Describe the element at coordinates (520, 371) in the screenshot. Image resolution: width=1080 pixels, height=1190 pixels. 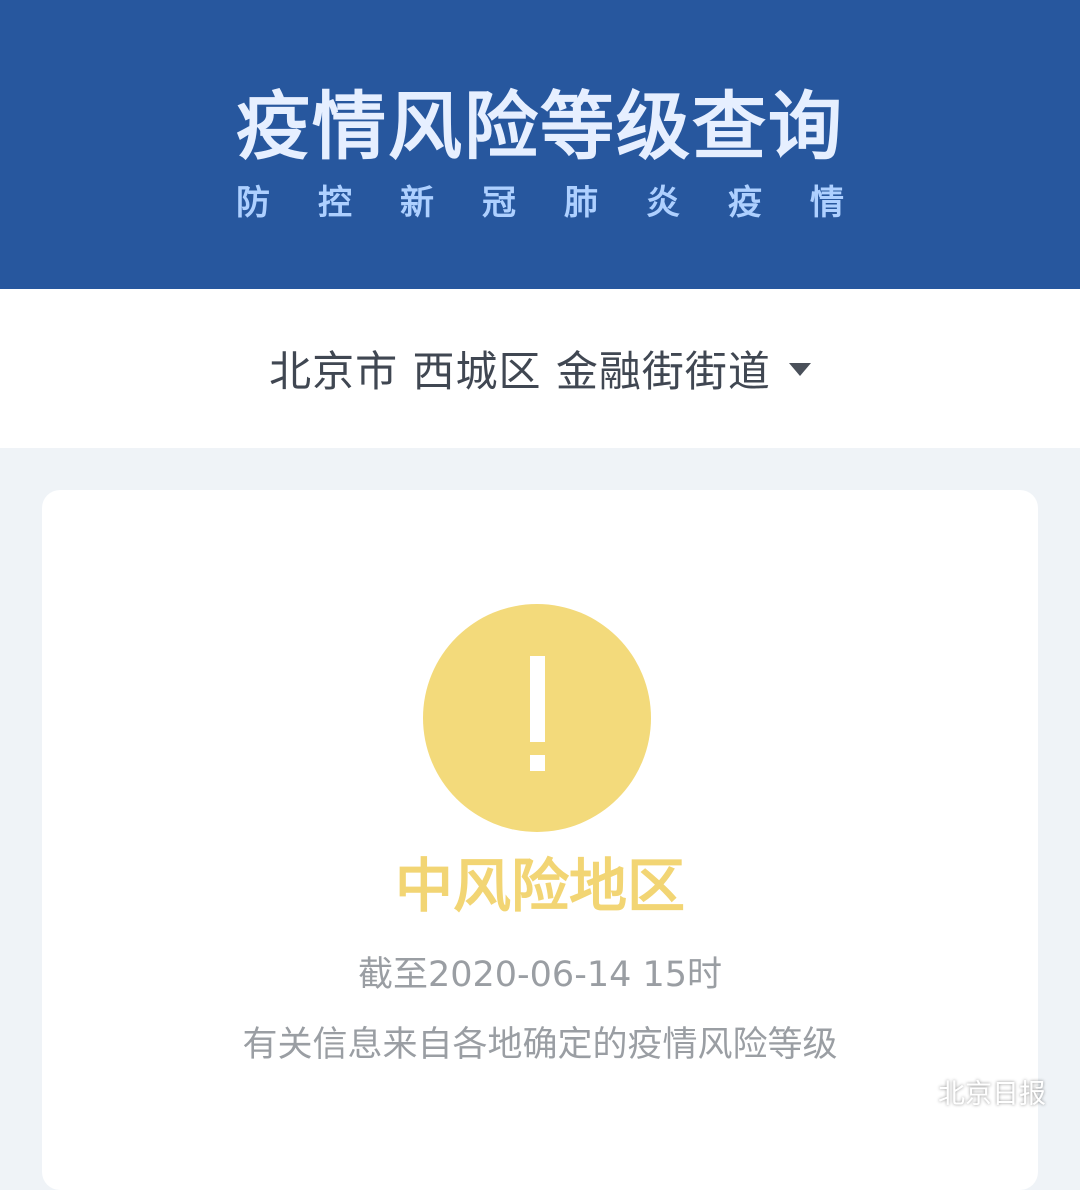
I see `location-label: 北京市 西城区 金融街街道` at that location.